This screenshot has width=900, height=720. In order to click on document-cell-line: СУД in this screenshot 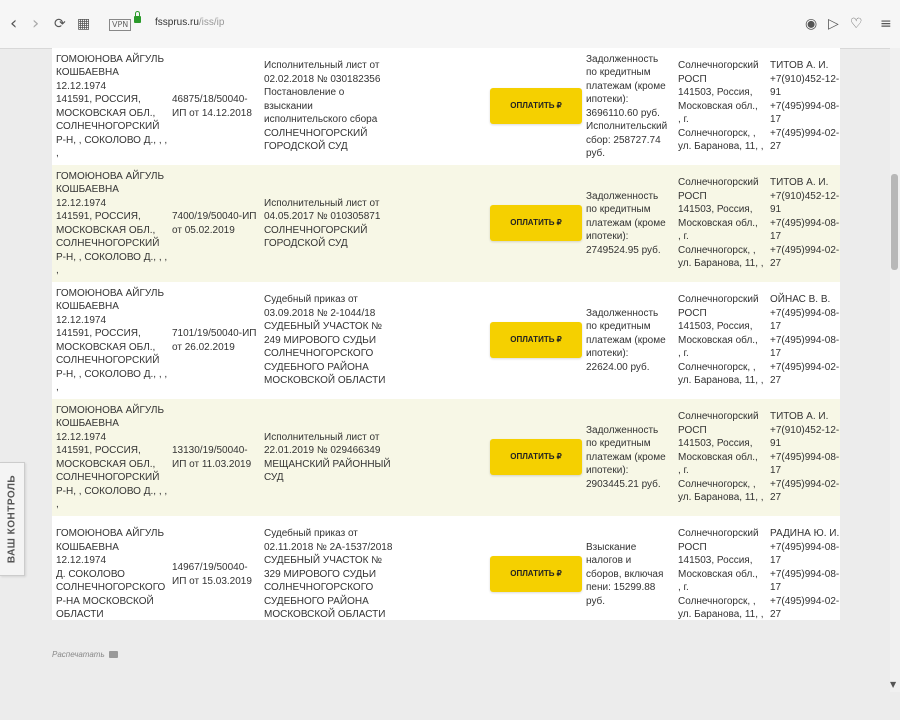, I will do `click(274, 477)`.